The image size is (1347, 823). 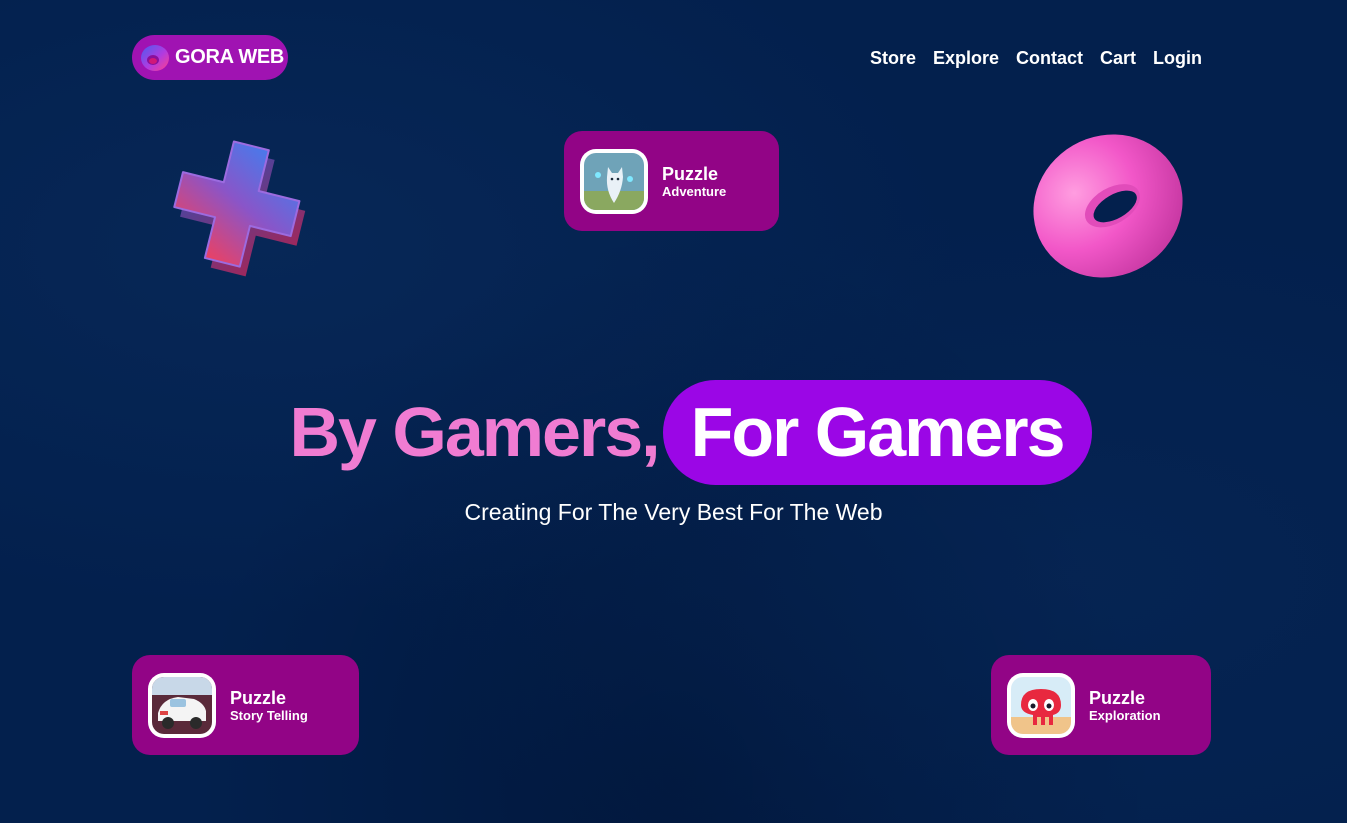 What do you see at coordinates (966, 58) in the screenshot?
I see `nav-explore-link: Explore` at bounding box center [966, 58].